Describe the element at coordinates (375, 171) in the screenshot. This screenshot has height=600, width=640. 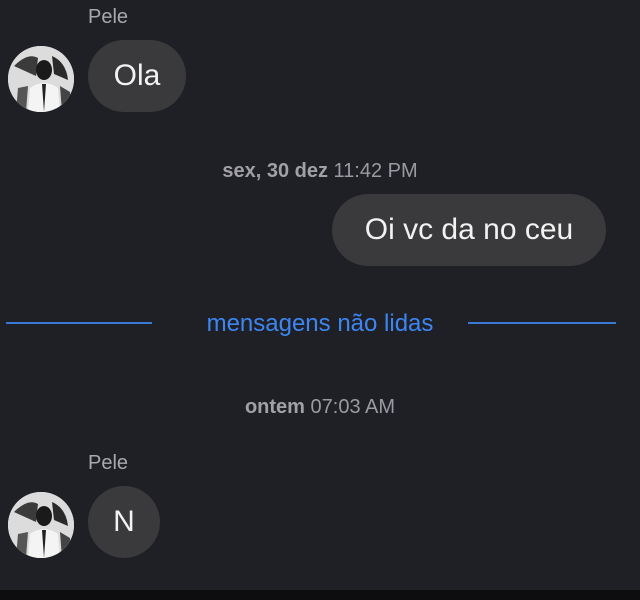
I see `timestamp-time: 11:42 PM` at that location.